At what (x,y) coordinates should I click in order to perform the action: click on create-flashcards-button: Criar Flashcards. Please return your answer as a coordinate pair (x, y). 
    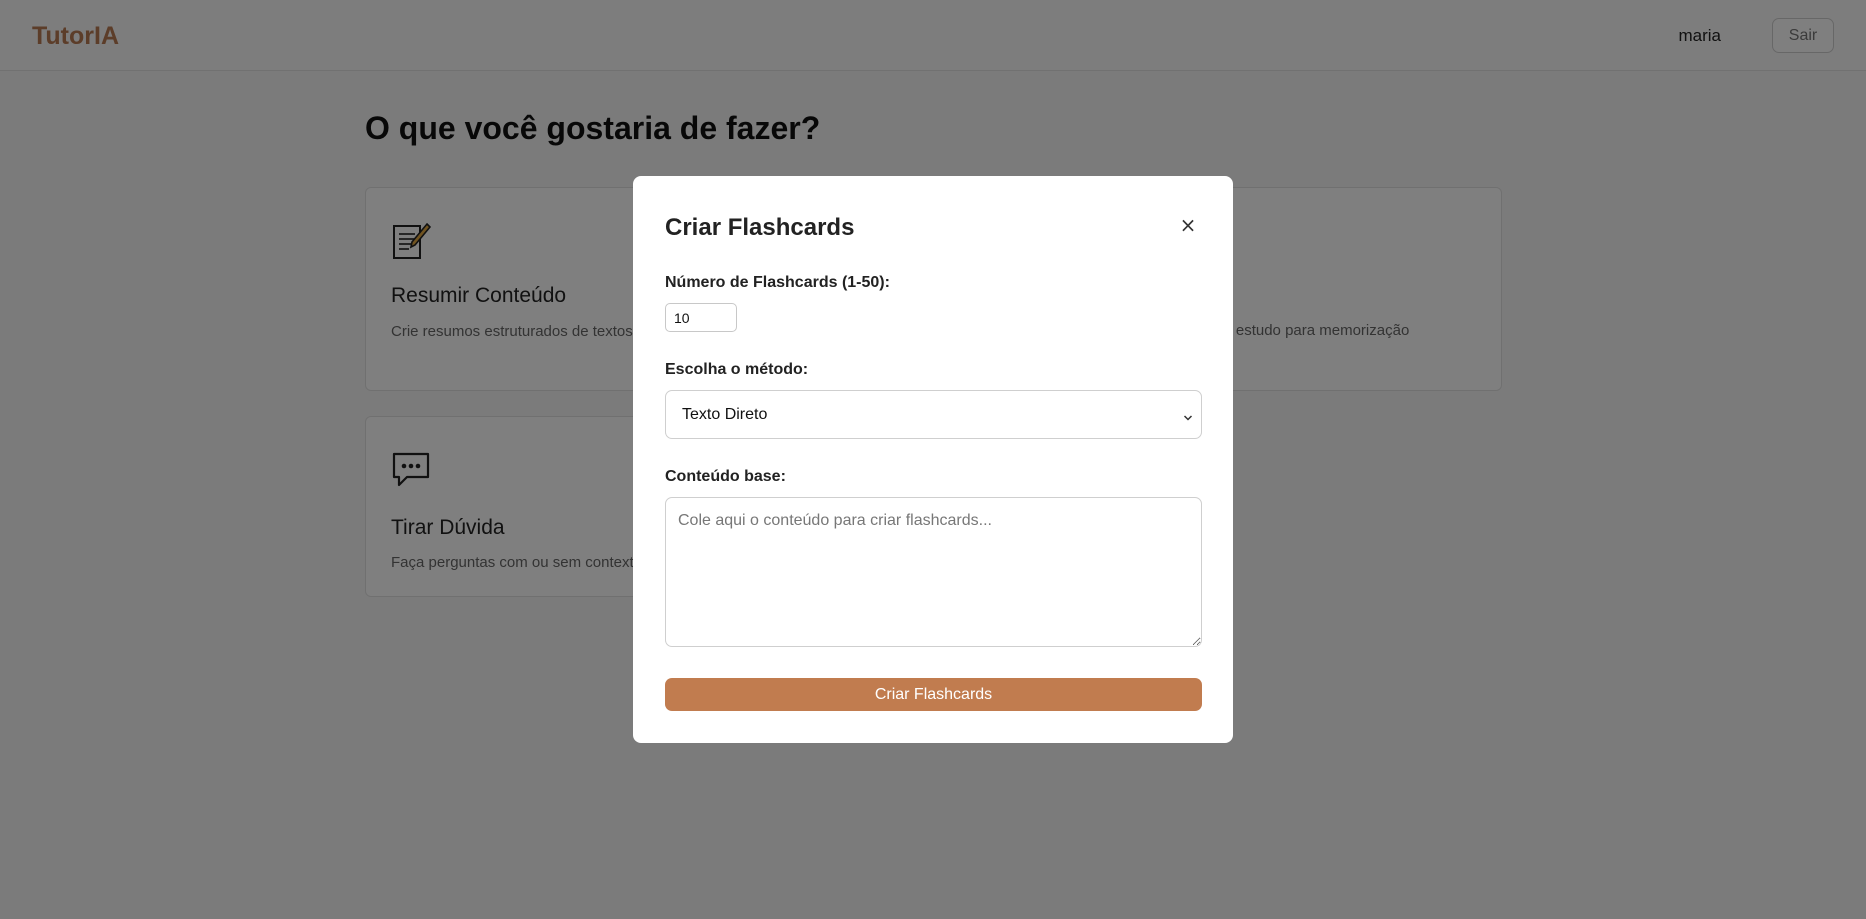
    Looking at the image, I should click on (933, 694).